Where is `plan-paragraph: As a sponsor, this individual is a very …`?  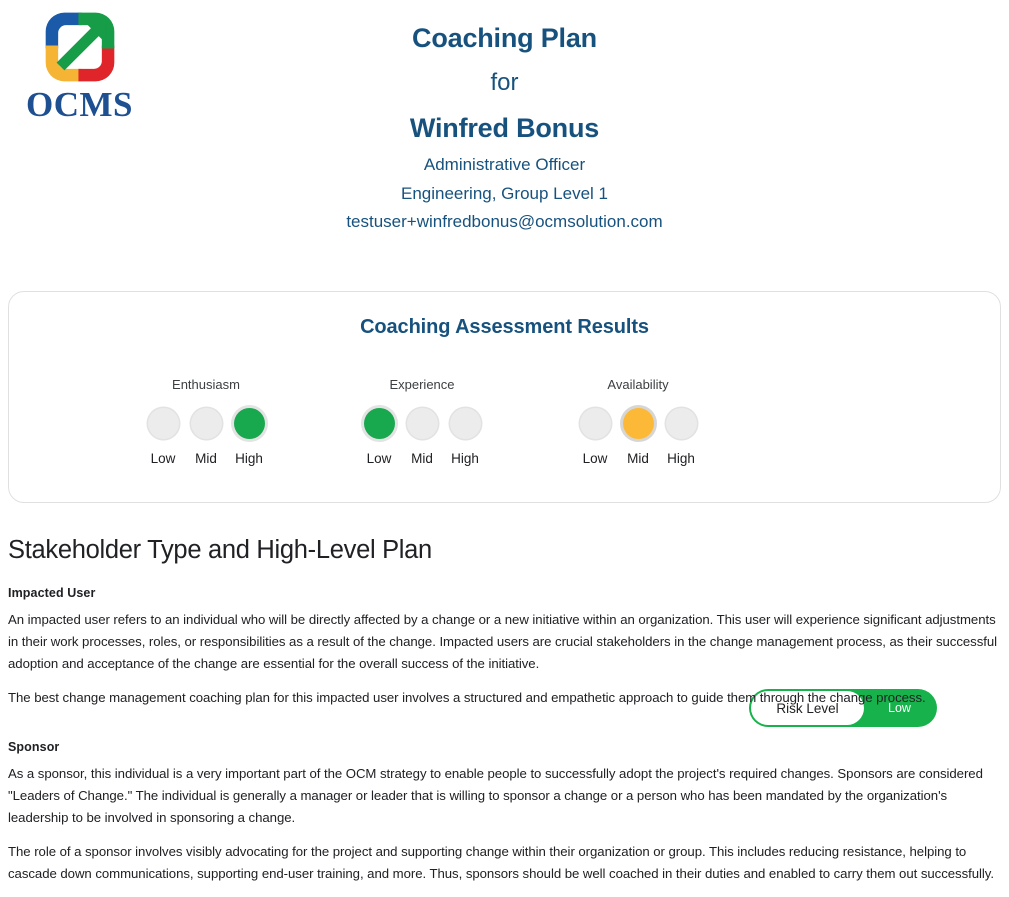 plan-paragraph: As a sponsor, this individual is a very … is located at coordinates (495, 795).